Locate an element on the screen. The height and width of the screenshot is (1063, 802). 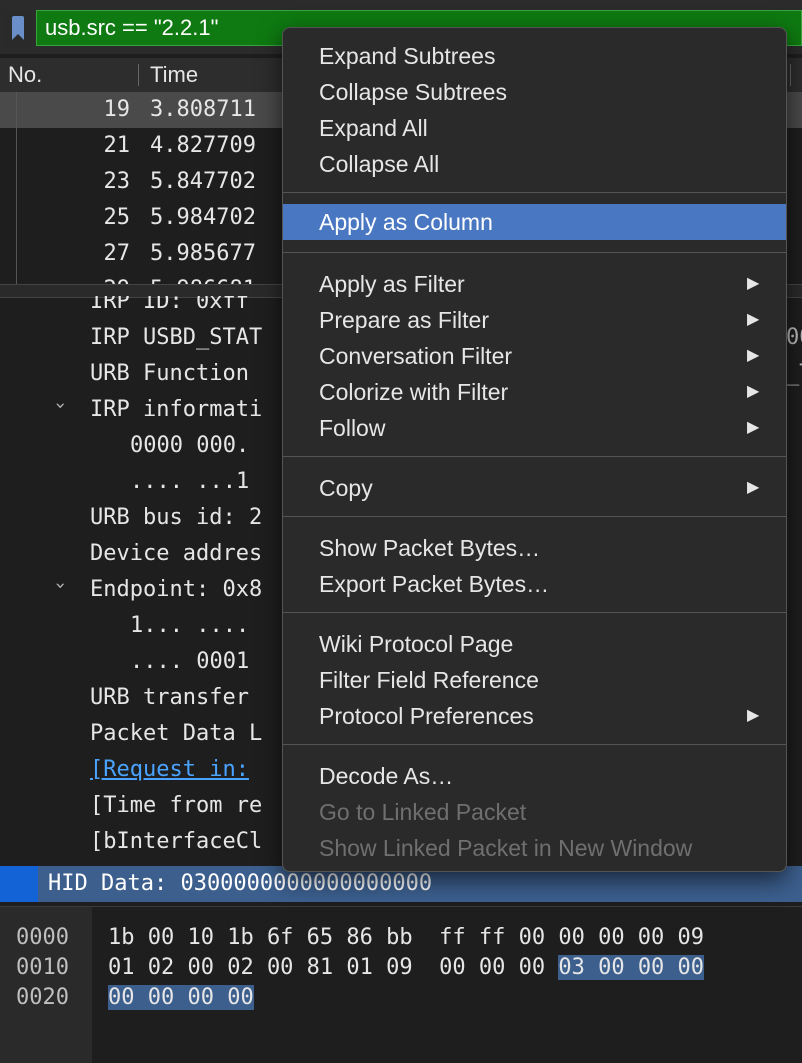
menu-item-expand-all: Expand All is located at coordinates (534, 128).